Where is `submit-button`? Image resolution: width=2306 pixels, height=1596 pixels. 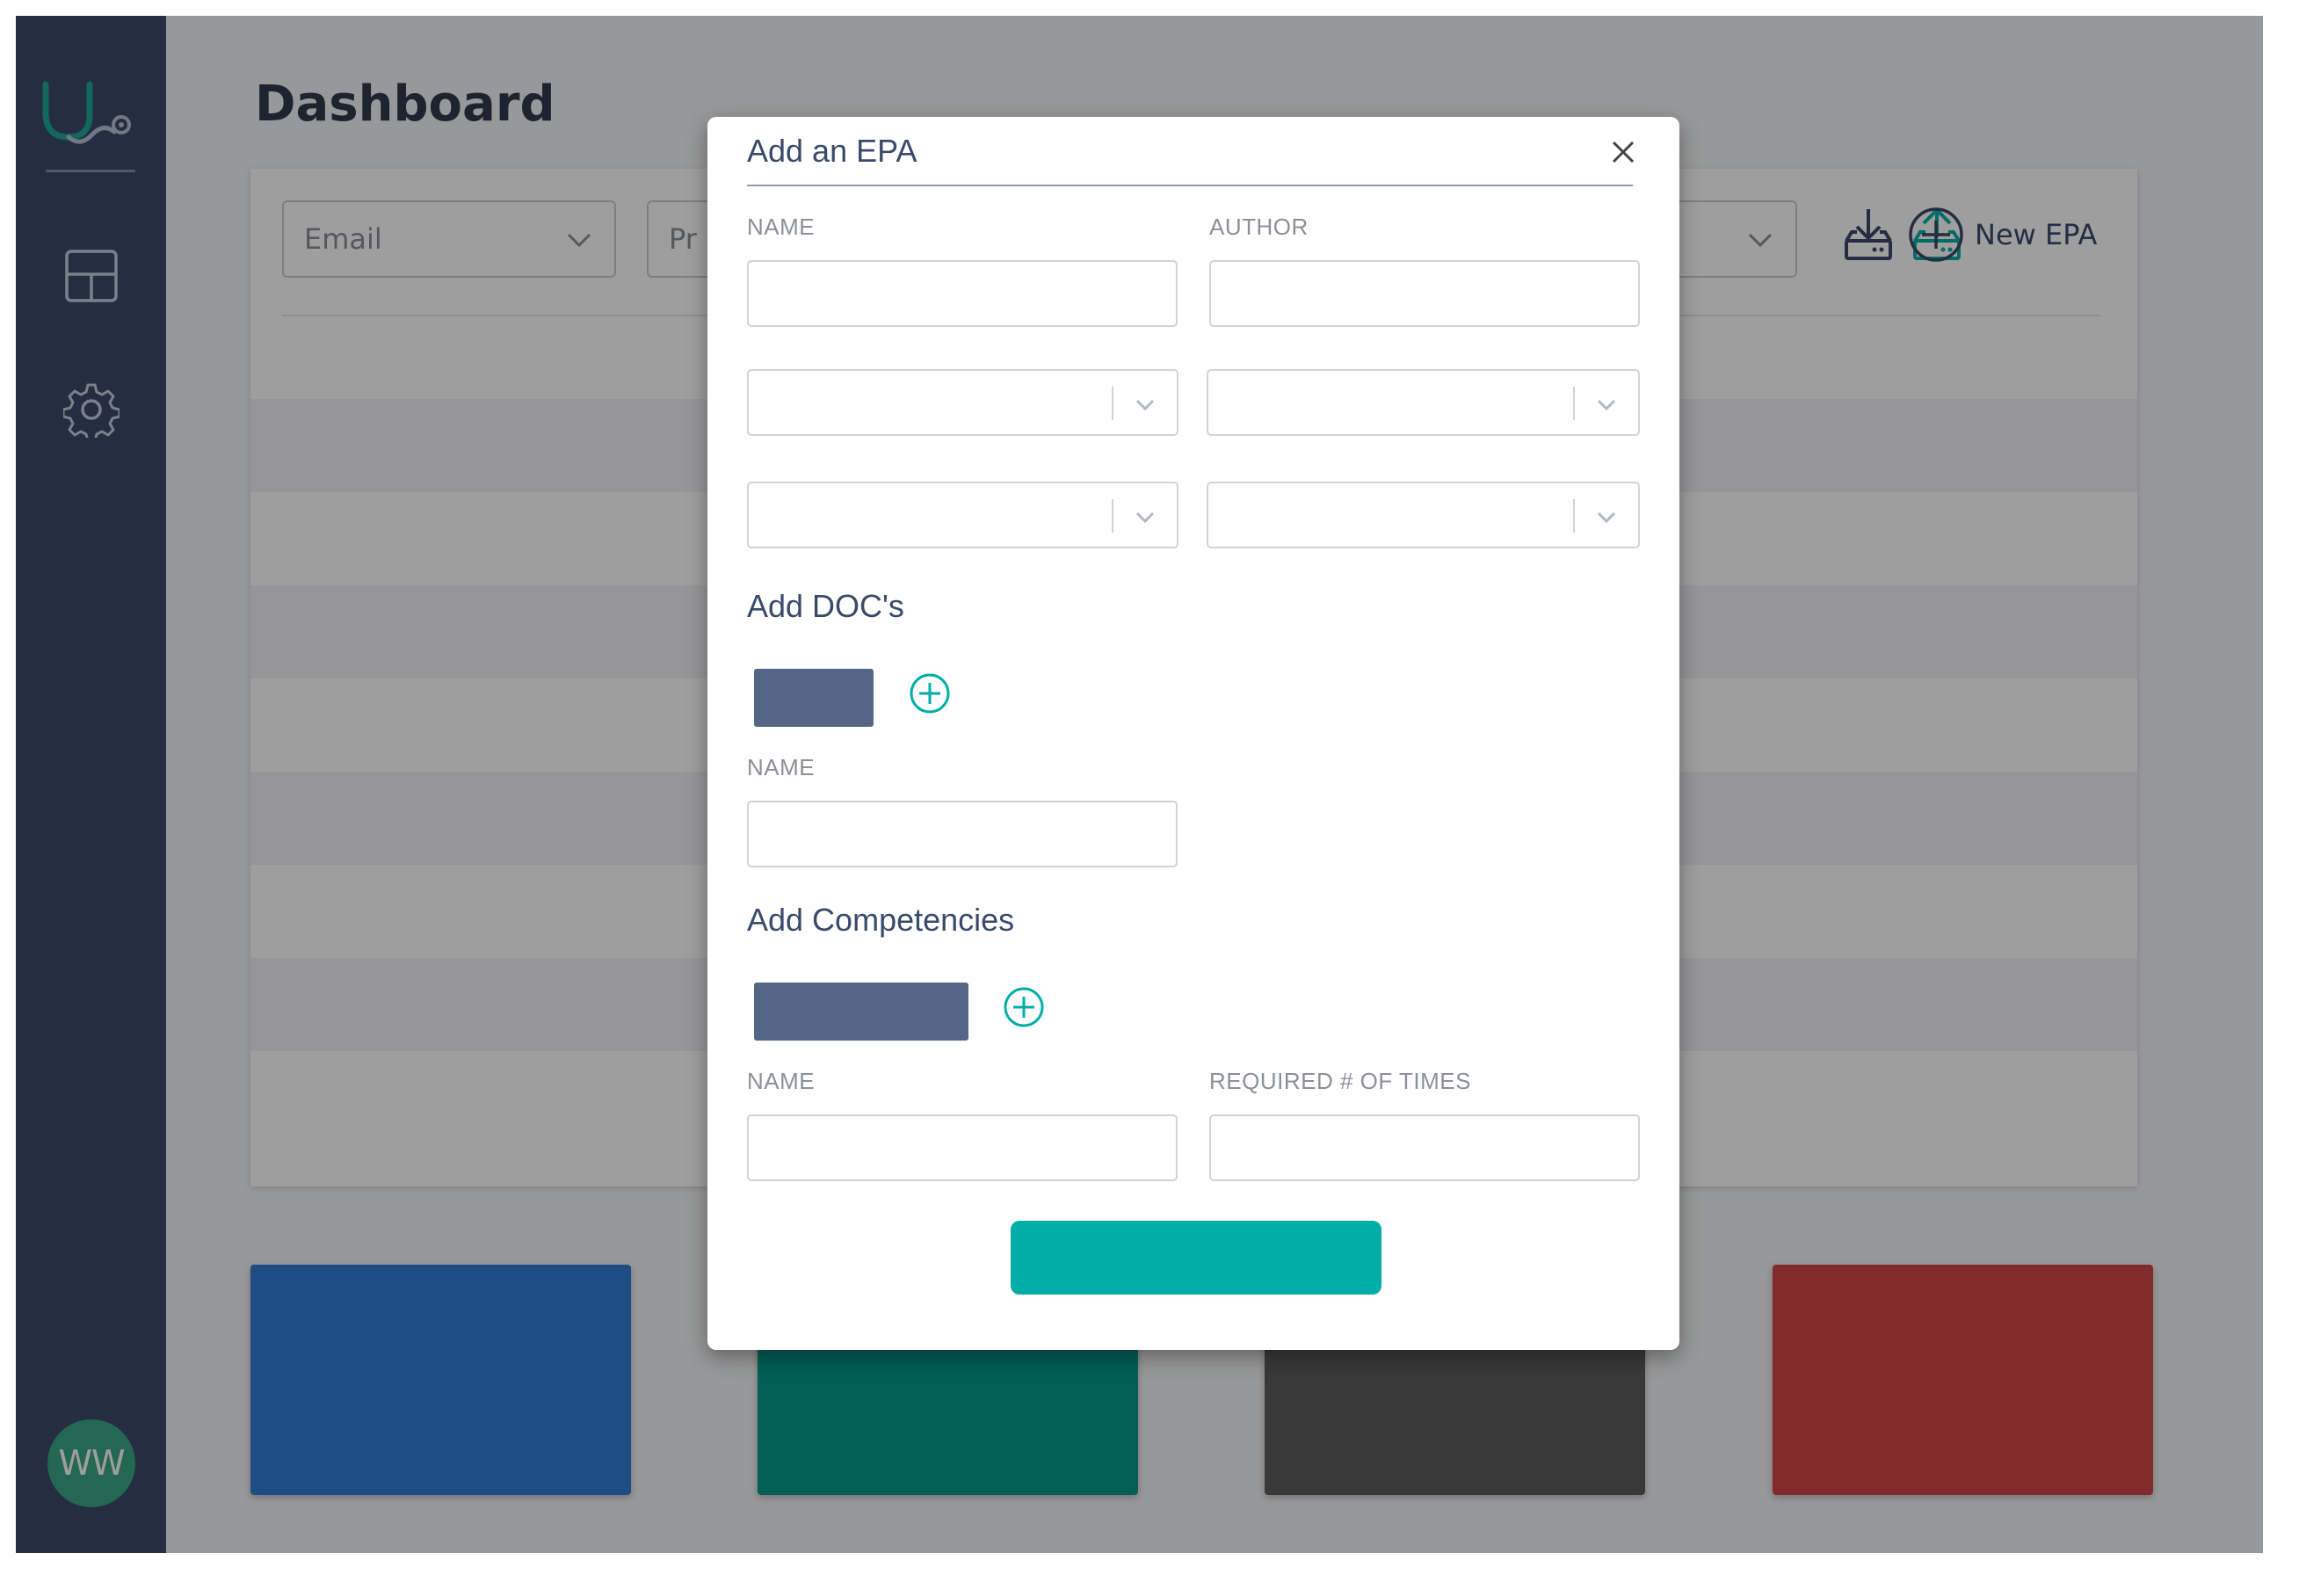 submit-button is located at coordinates (1196, 1258).